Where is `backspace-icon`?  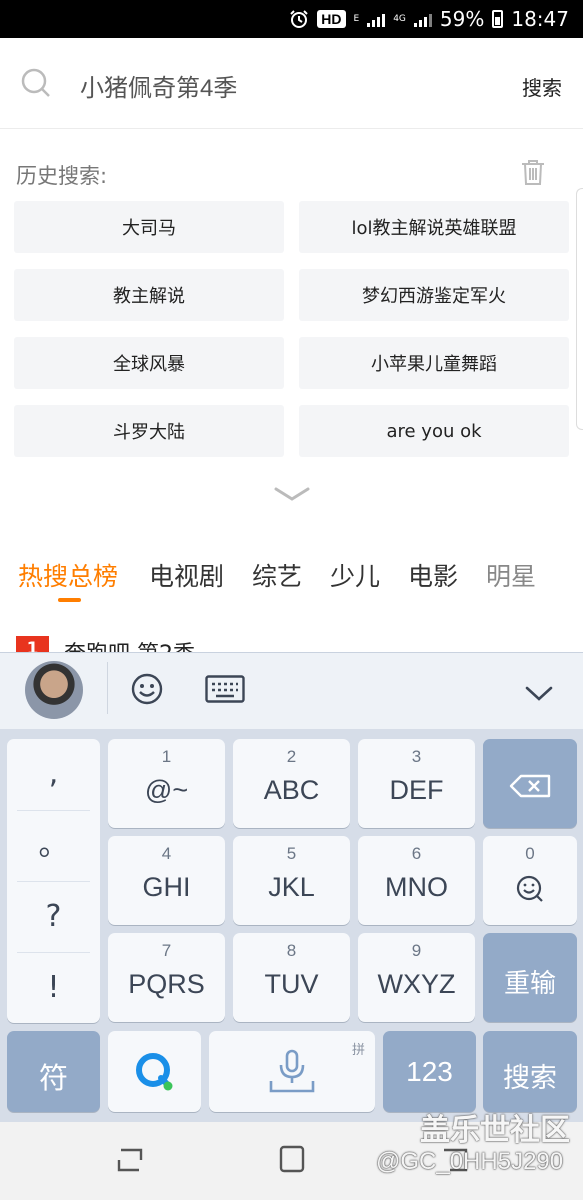 backspace-icon is located at coordinates (530, 786).